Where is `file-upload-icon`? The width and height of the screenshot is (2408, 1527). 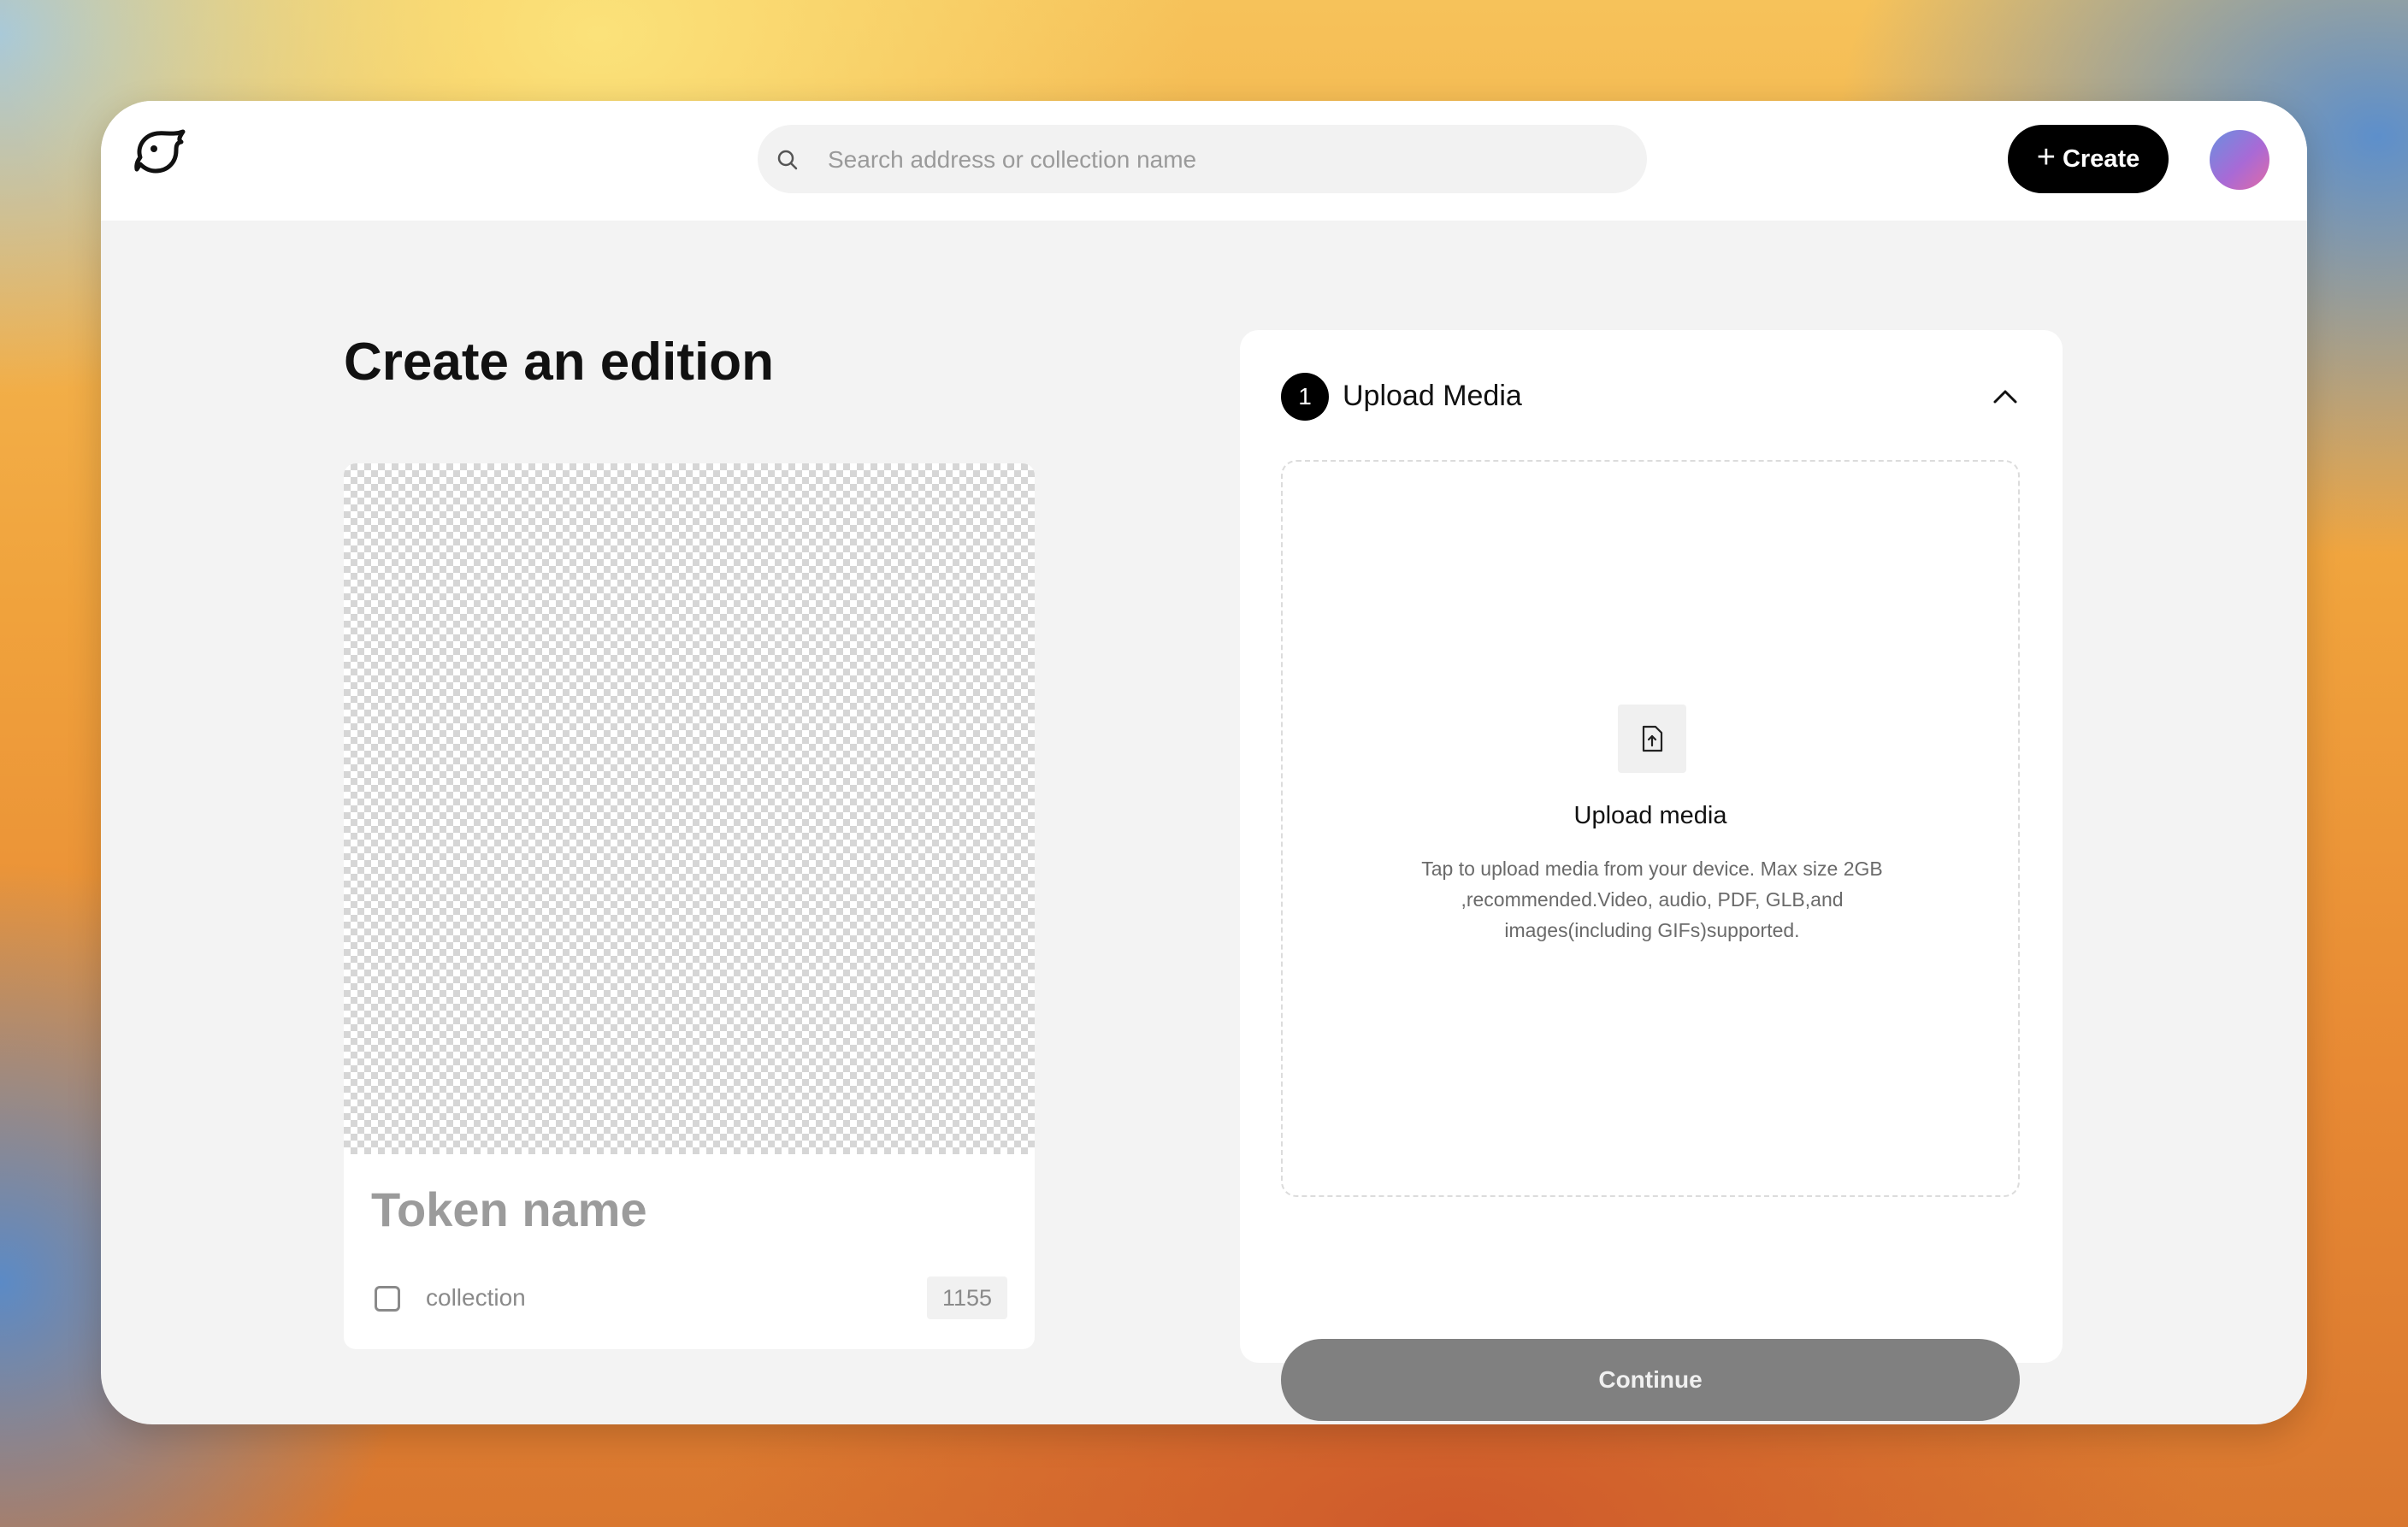
file-upload-icon is located at coordinates (1652, 739).